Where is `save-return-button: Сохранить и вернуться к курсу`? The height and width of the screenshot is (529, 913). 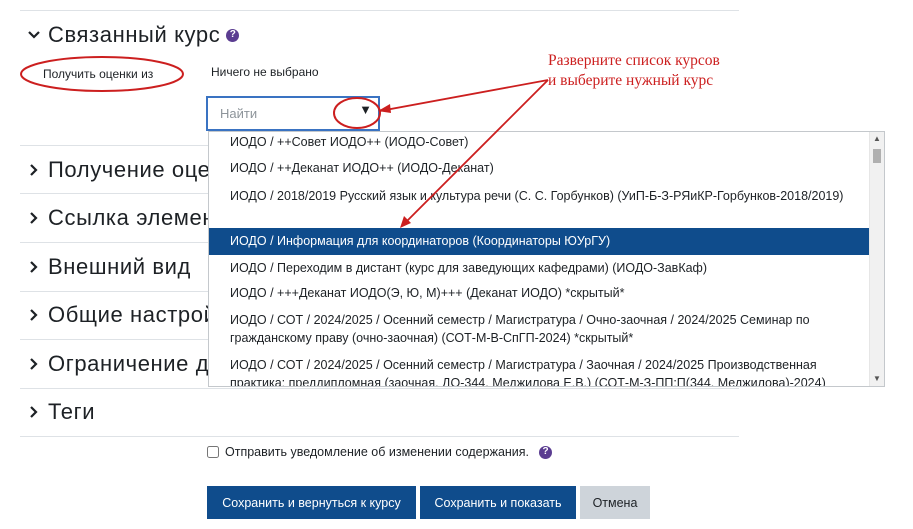 save-return-button: Сохранить и вернуться к курсу is located at coordinates (311, 502).